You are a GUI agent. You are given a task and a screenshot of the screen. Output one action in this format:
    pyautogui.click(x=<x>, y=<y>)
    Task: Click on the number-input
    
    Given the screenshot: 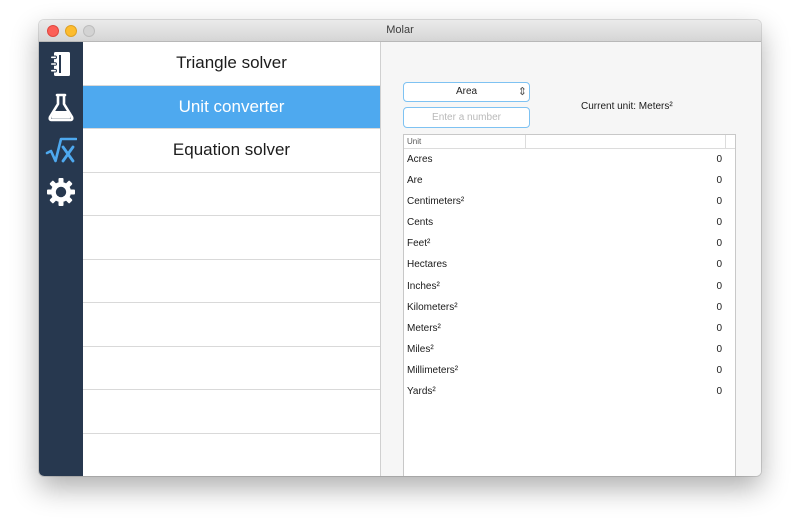 What is the action you would take?
    pyautogui.click(x=466, y=117)
    